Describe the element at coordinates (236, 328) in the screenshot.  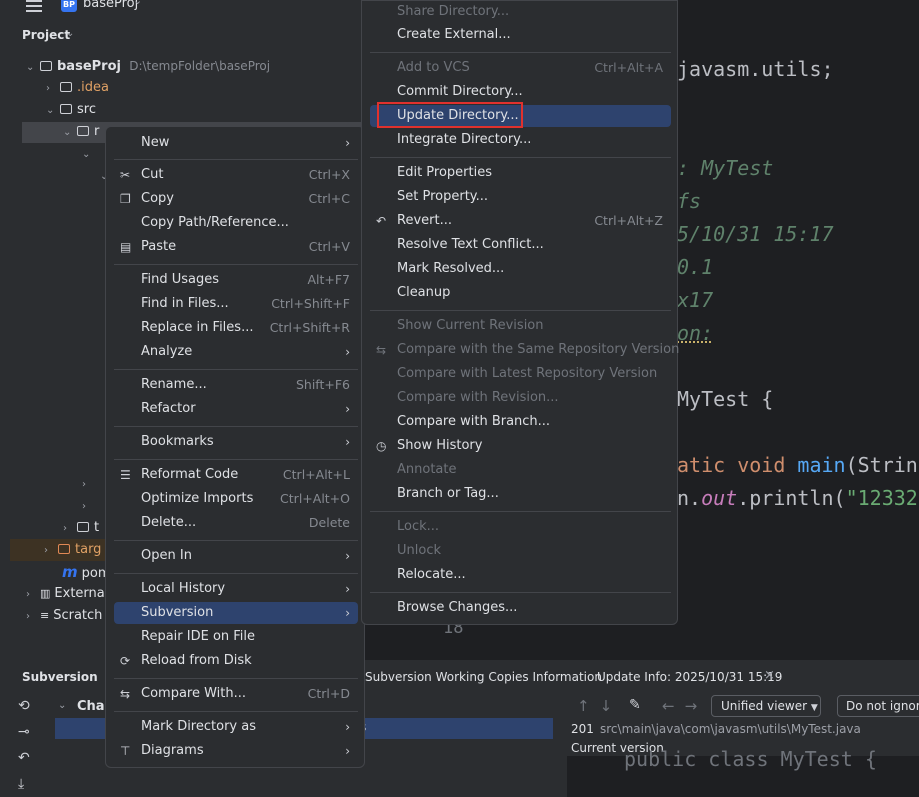
I see `menu-item-replace-in-files: Replace in Files... Ctrl+Shift+R` at that location.